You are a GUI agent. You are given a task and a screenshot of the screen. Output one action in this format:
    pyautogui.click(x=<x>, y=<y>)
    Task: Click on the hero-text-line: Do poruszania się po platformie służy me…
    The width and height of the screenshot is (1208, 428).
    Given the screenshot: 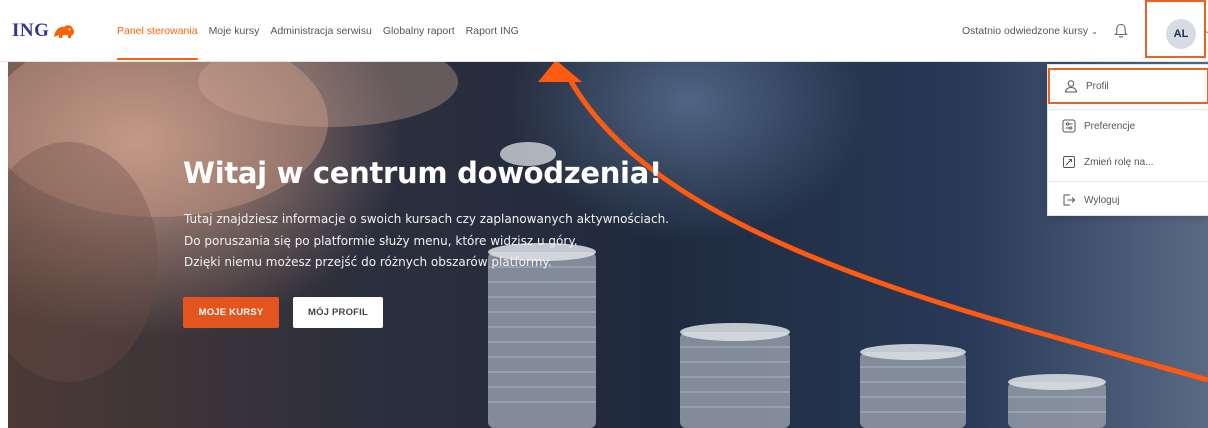 What is the action you would take?
    pyautogui.click(x=381, y=241)
    